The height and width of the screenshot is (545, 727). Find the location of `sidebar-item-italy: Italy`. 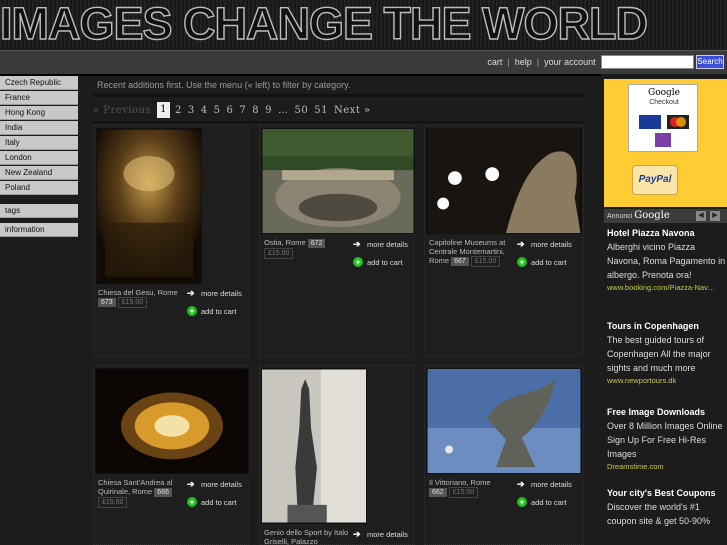

sidebar-item-italy: Italy is located at coordinates (39, 143).